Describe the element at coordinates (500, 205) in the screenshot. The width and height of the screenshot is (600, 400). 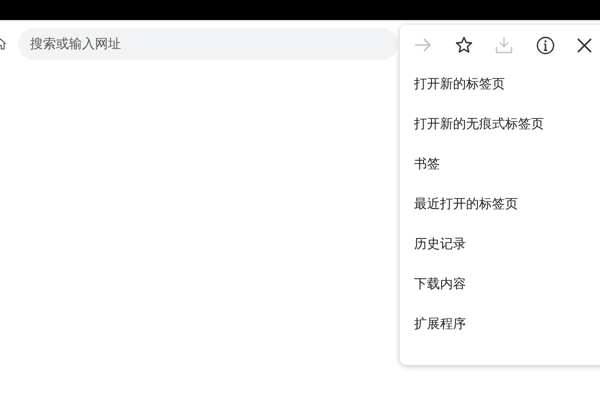
I see `menu-item: 最近打开的标签页` at that location.